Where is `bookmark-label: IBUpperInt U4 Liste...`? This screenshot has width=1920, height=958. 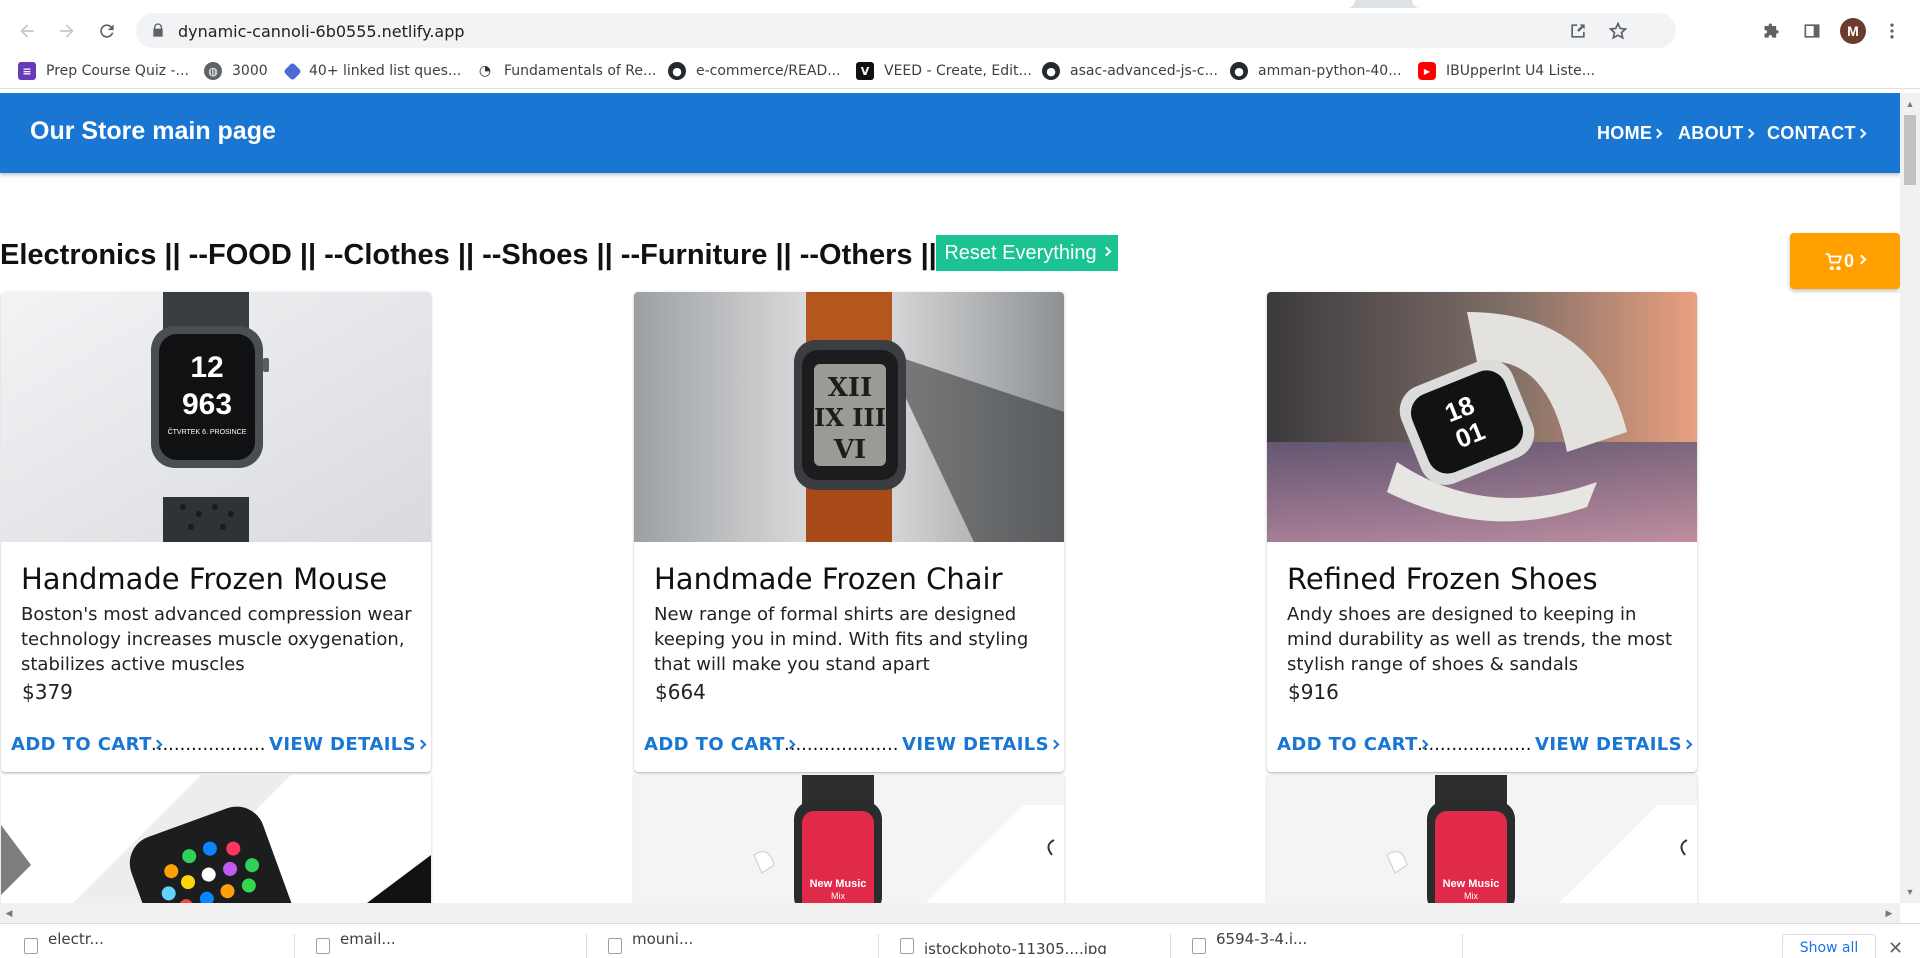 bookmark-label: IBUpperInt U4 Liste... is located at coordinates (1521, 71).